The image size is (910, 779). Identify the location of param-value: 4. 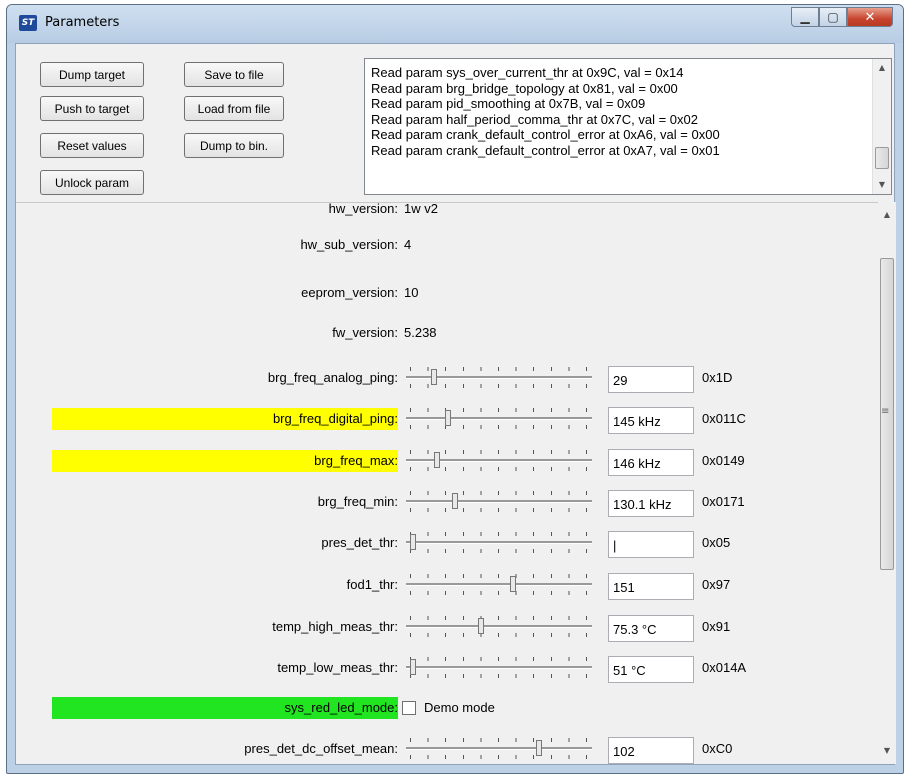
(408, 244).